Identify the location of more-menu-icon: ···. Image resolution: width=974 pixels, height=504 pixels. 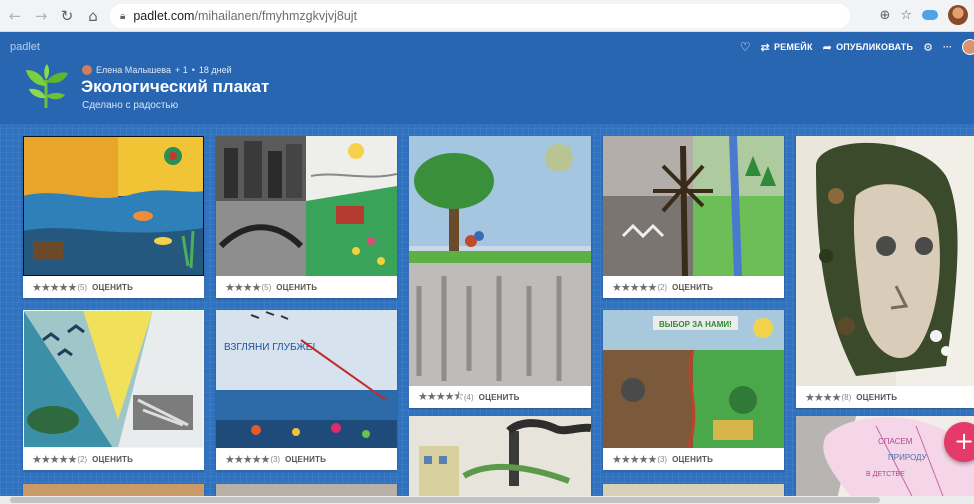
(947, 47).